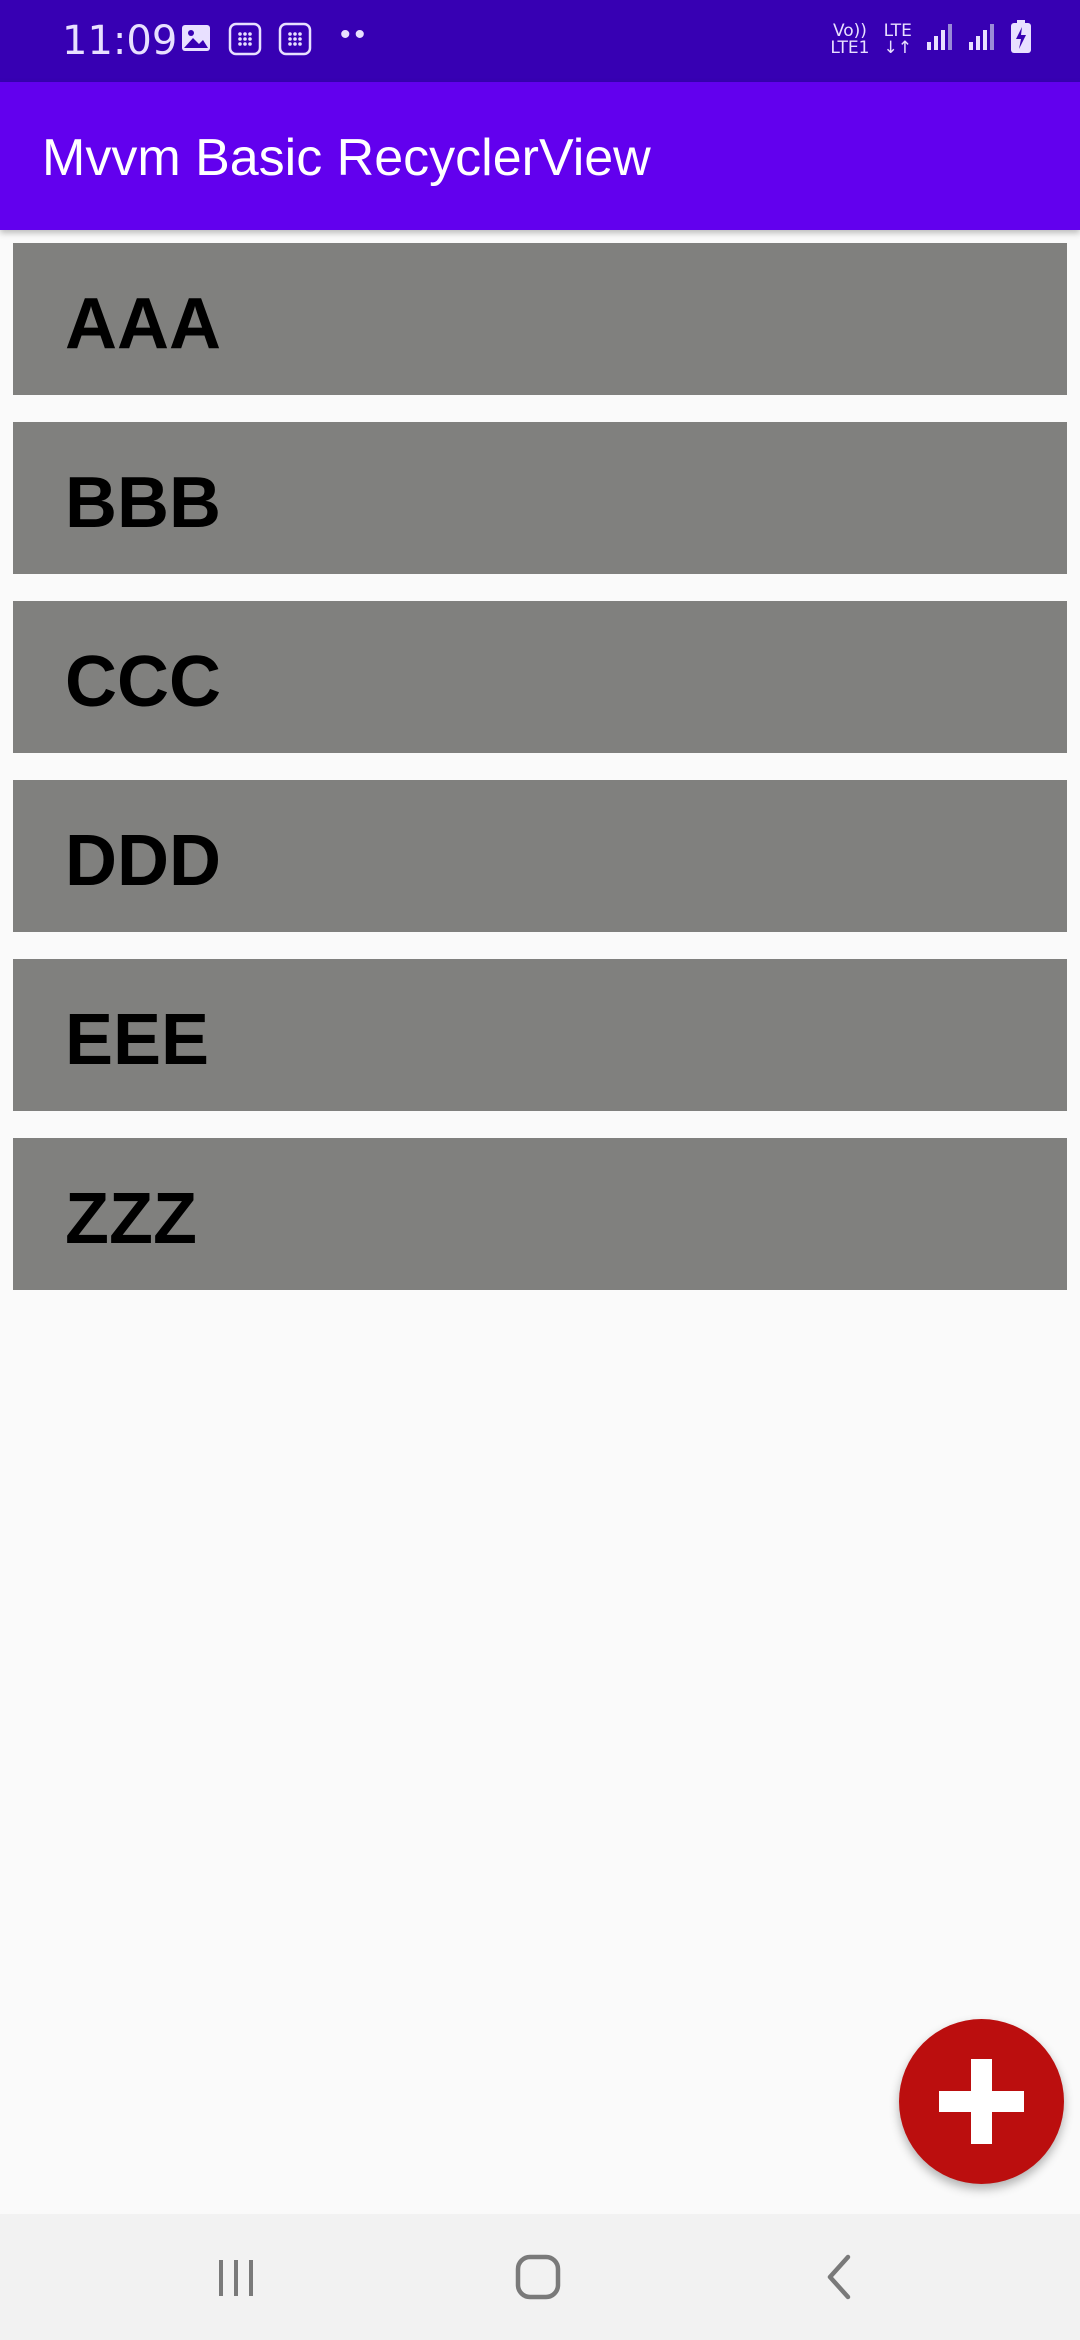 This screenshot has width=1080, height=2340. What do you see at coordinates (540, 498) in the screenshot?
I see `list-item: BBB` at bounding box center [540, 498].